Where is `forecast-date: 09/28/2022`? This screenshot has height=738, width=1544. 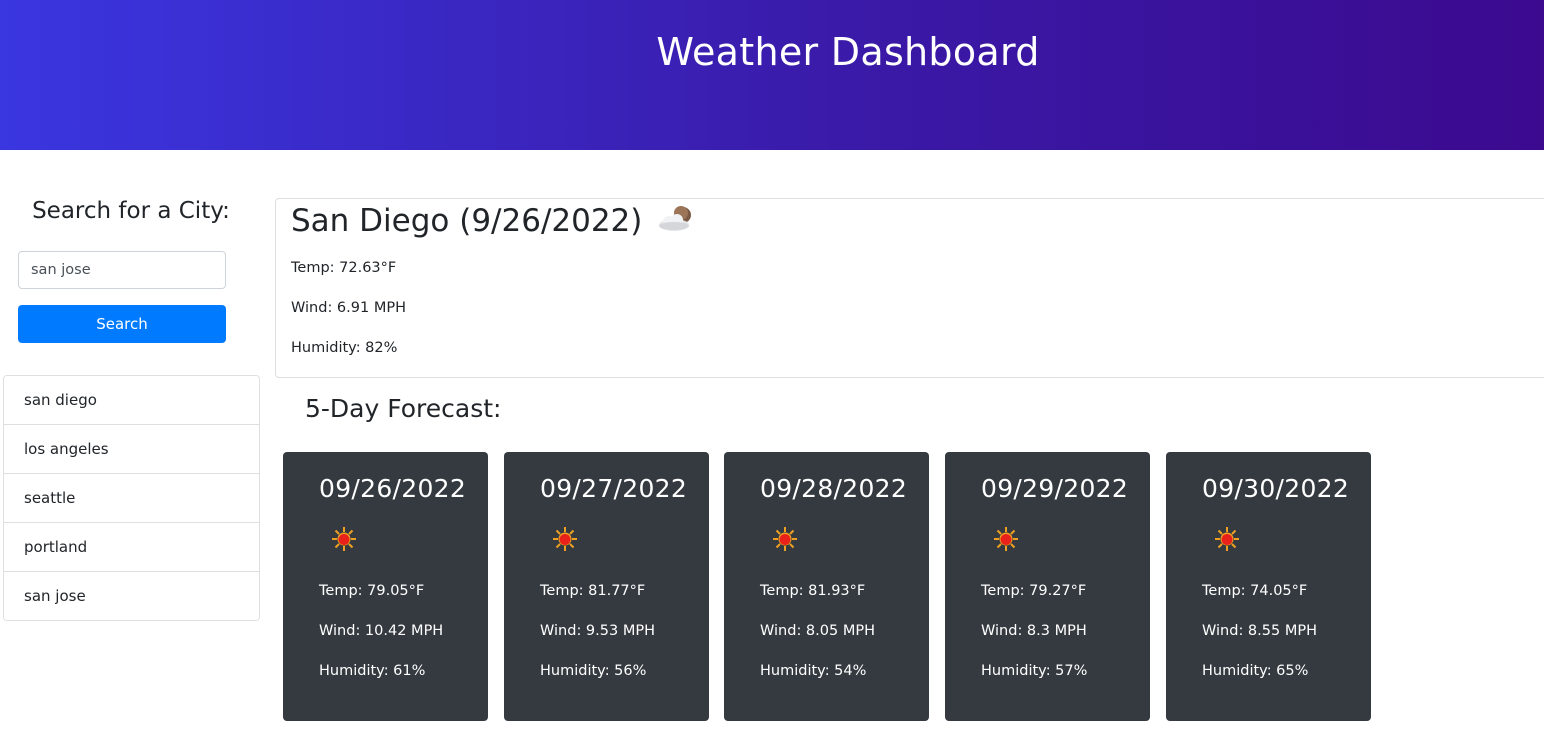 forecast-date: 09/28/2022 is located at coordinates (834, 488).